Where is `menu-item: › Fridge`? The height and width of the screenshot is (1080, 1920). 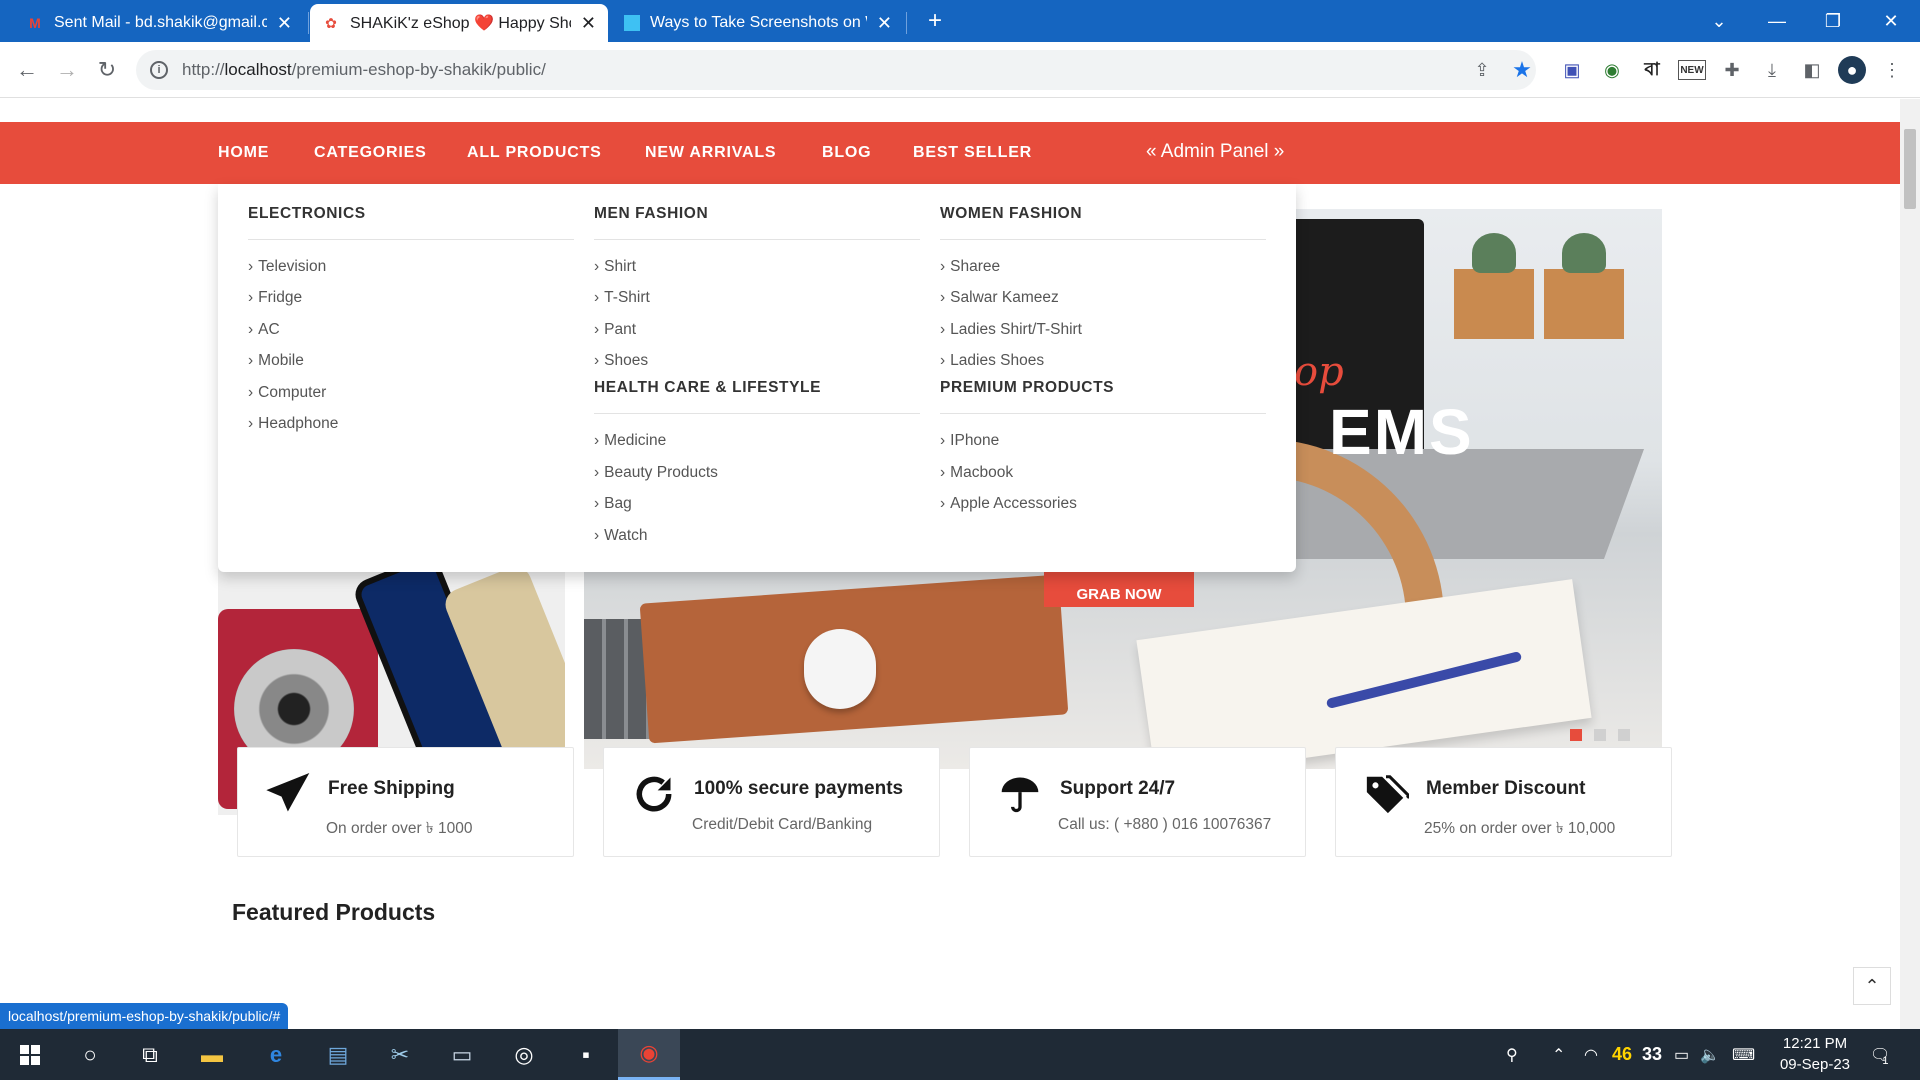
menu-item: › Fridge is located at coordinates (275, 298).